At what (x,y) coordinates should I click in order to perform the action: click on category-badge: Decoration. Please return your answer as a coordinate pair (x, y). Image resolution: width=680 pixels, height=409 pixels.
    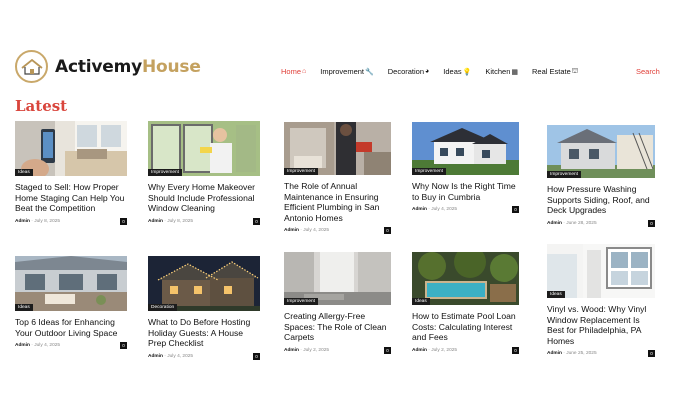
    Looking at the image, I should click on (163, 307).